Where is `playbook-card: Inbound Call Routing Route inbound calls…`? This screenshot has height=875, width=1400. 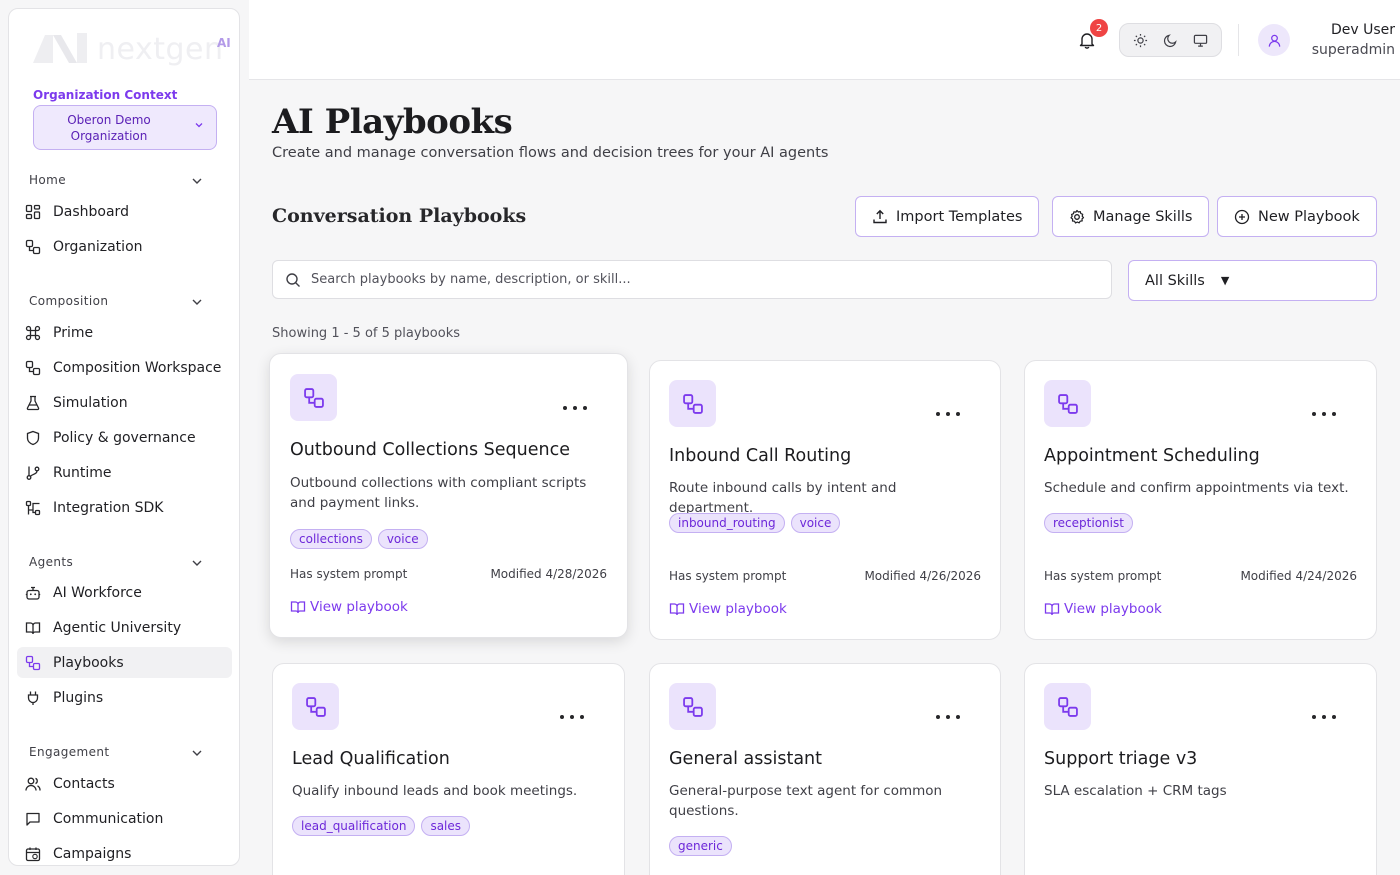 playbook-card: Inbound Call Routing Route inbound calls… is located at coordinates (825, 500).